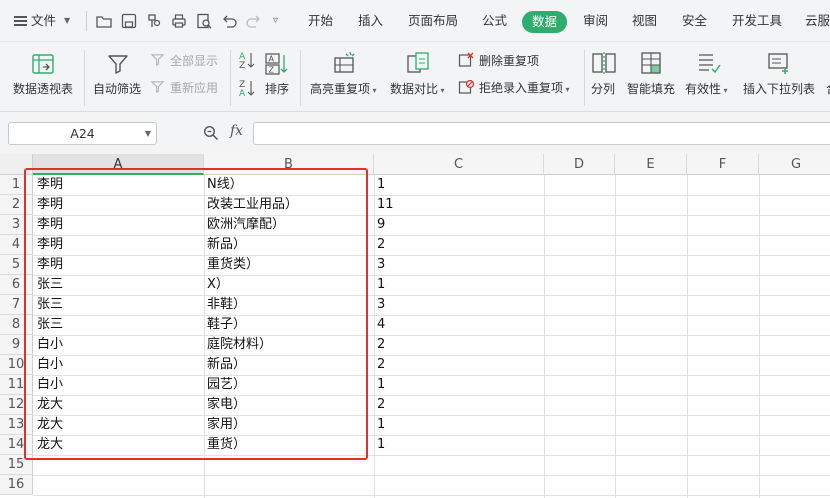 The height and width of the screenshot is (498, 830). What do you see at coordinates (694, 21) in the screenshot?
I see `tab-security: 安全` at bounding box center [694, 21].